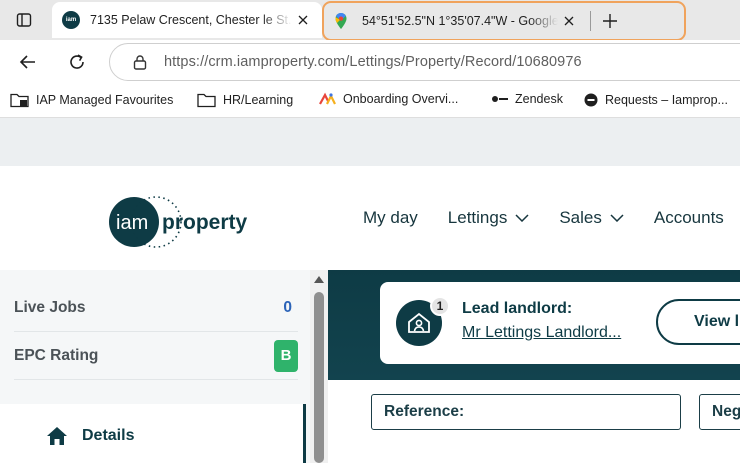 This screenshot has height=463, width=740. I want to click on iam-property-logo-icon: iam property, so click(178, 222).